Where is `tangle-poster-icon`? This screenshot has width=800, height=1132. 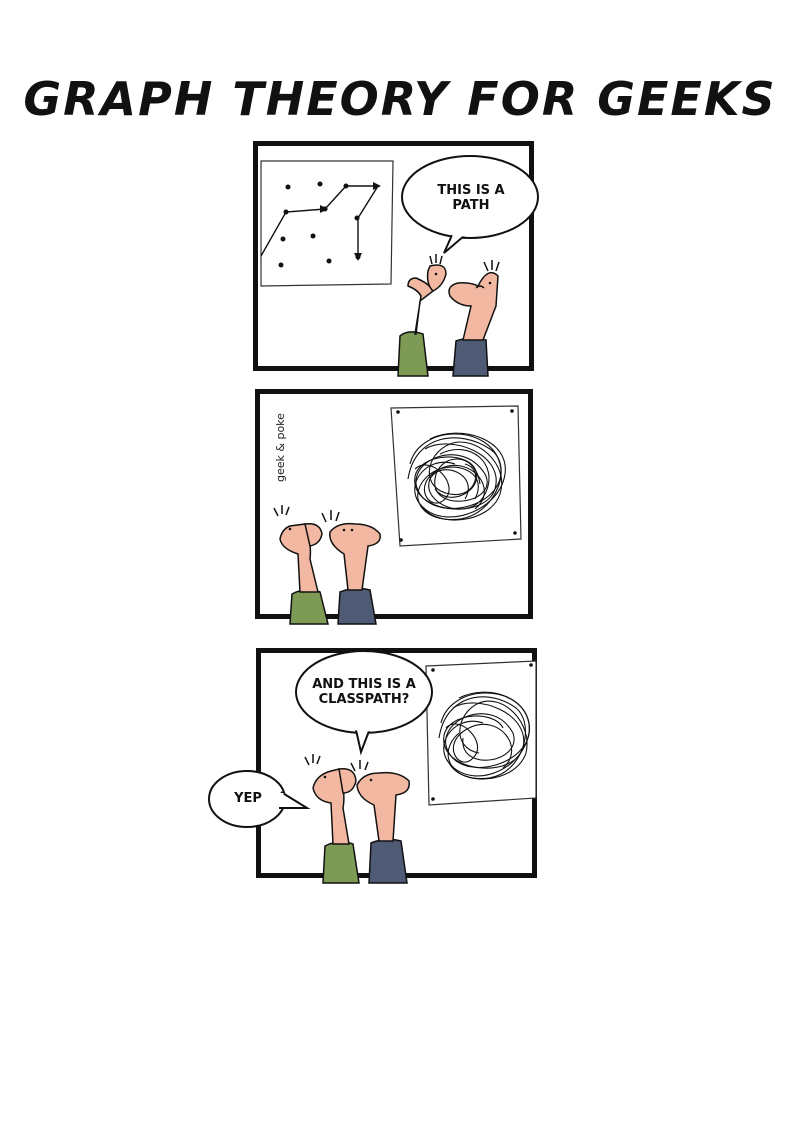 tangle-poster-icon is located at coordinates (397, 515).